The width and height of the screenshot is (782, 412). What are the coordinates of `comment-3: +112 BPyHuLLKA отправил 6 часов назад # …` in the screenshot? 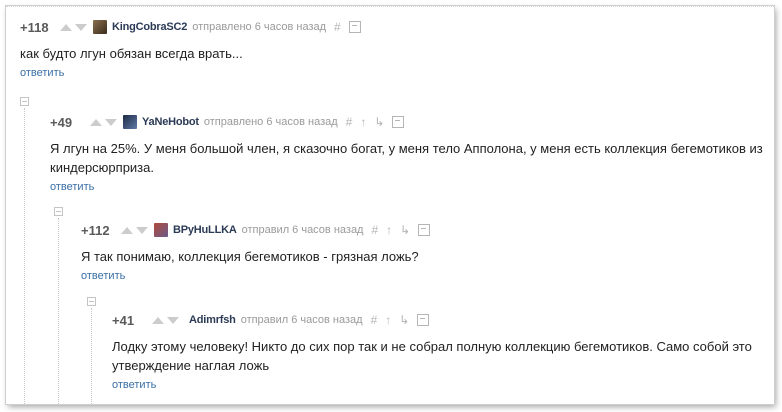 It's located at (421, 251).